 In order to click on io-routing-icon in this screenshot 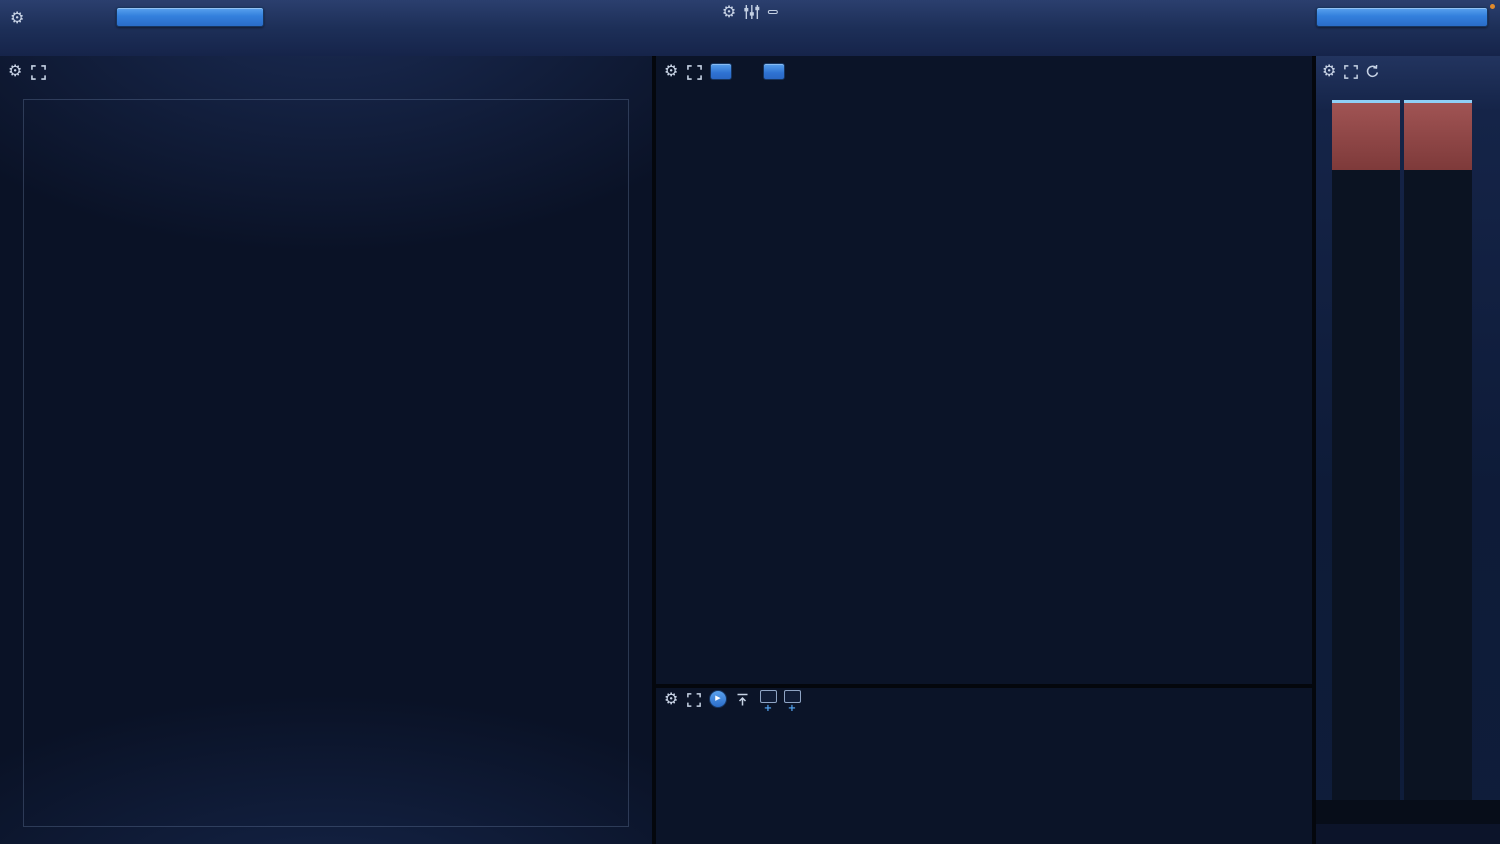, I will do `click(773, 12)`.